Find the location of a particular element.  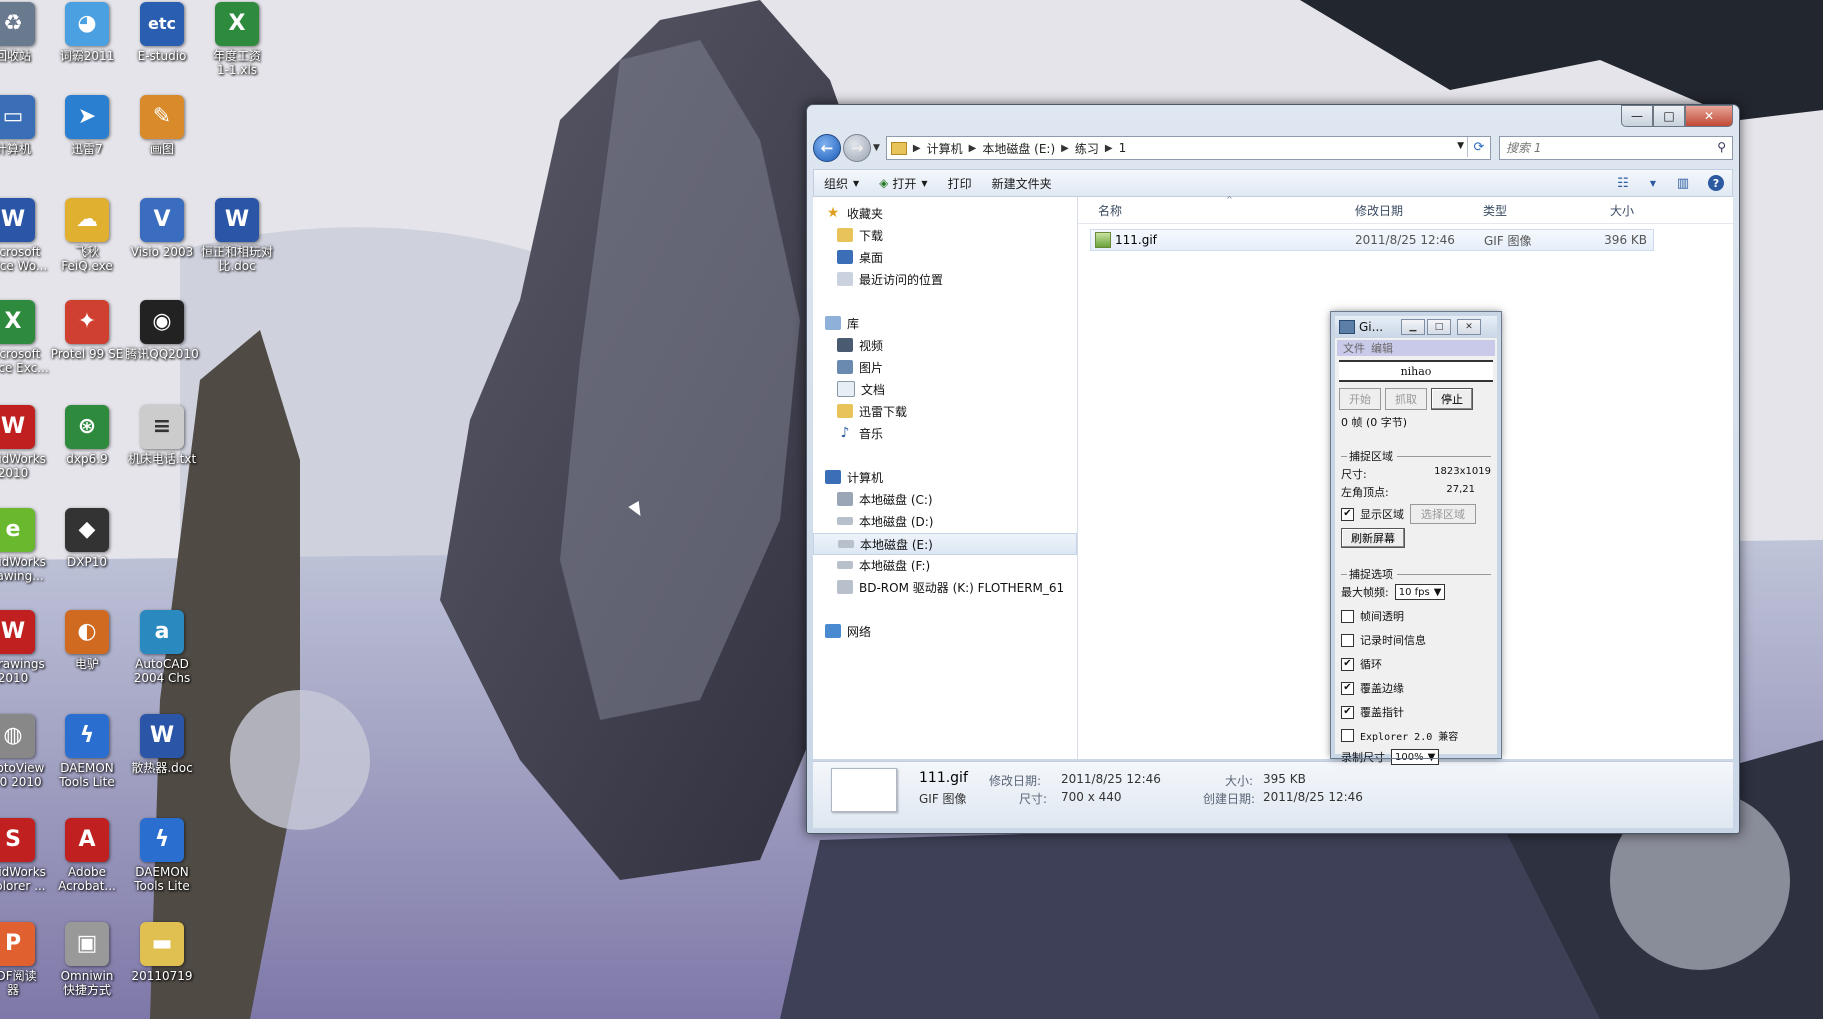

cover-edge-checkbox: ✔ is located at coordinates (1347, 688).